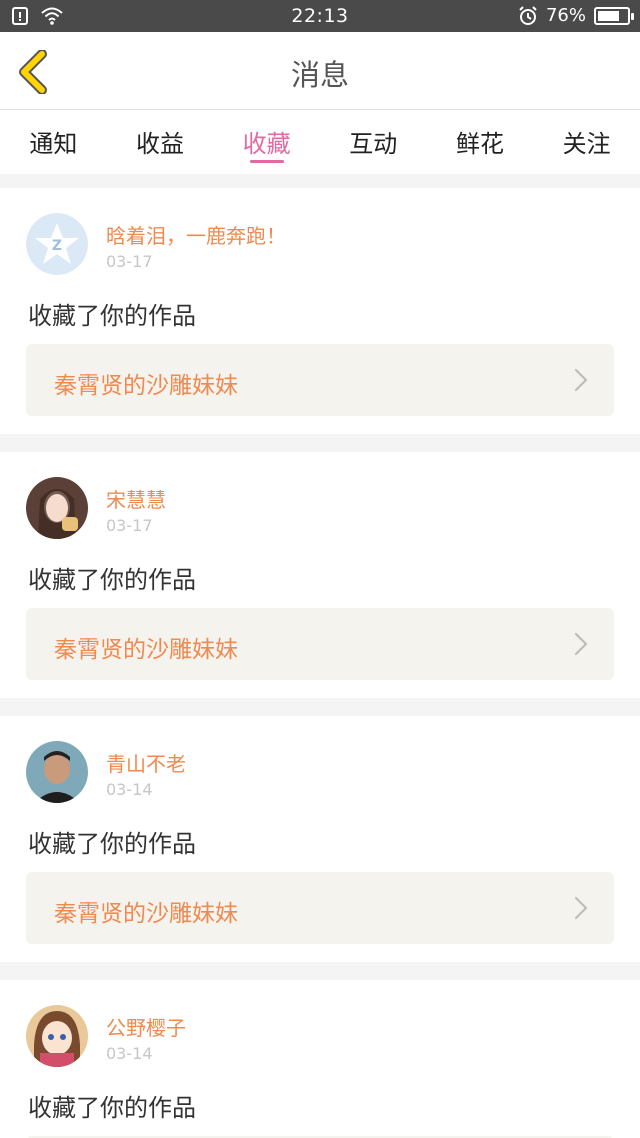 The width and height of the screenshot is (640, 1138). What do you see at coordinates (320, 16) in the screenshot?
I see `status-bar: 22:13 76%` at bounding box center [320, 16].